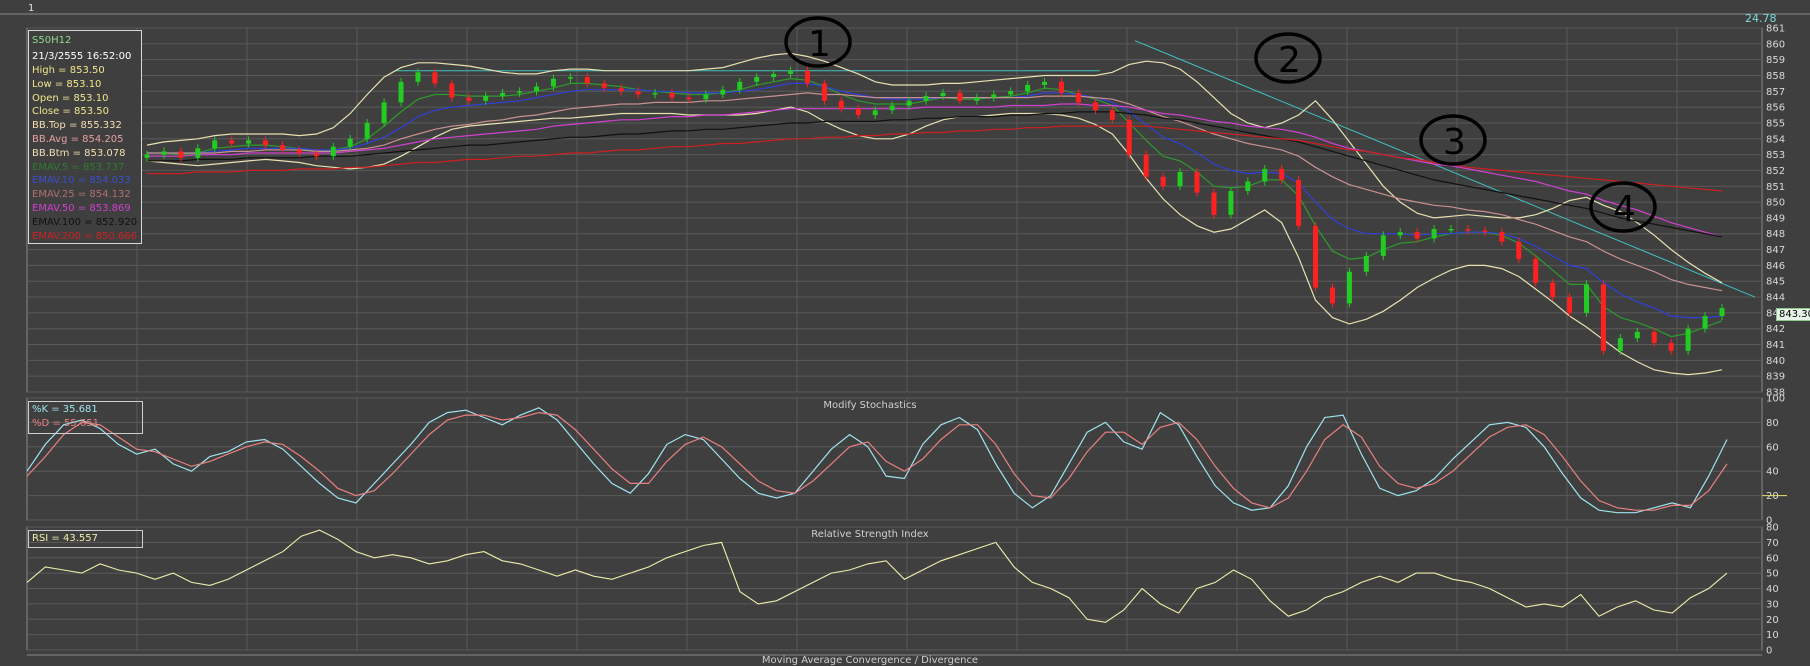  Describe the element at coordinates (1775, 298) in the screenshot. I see `price-tick-label: 844` at that location.